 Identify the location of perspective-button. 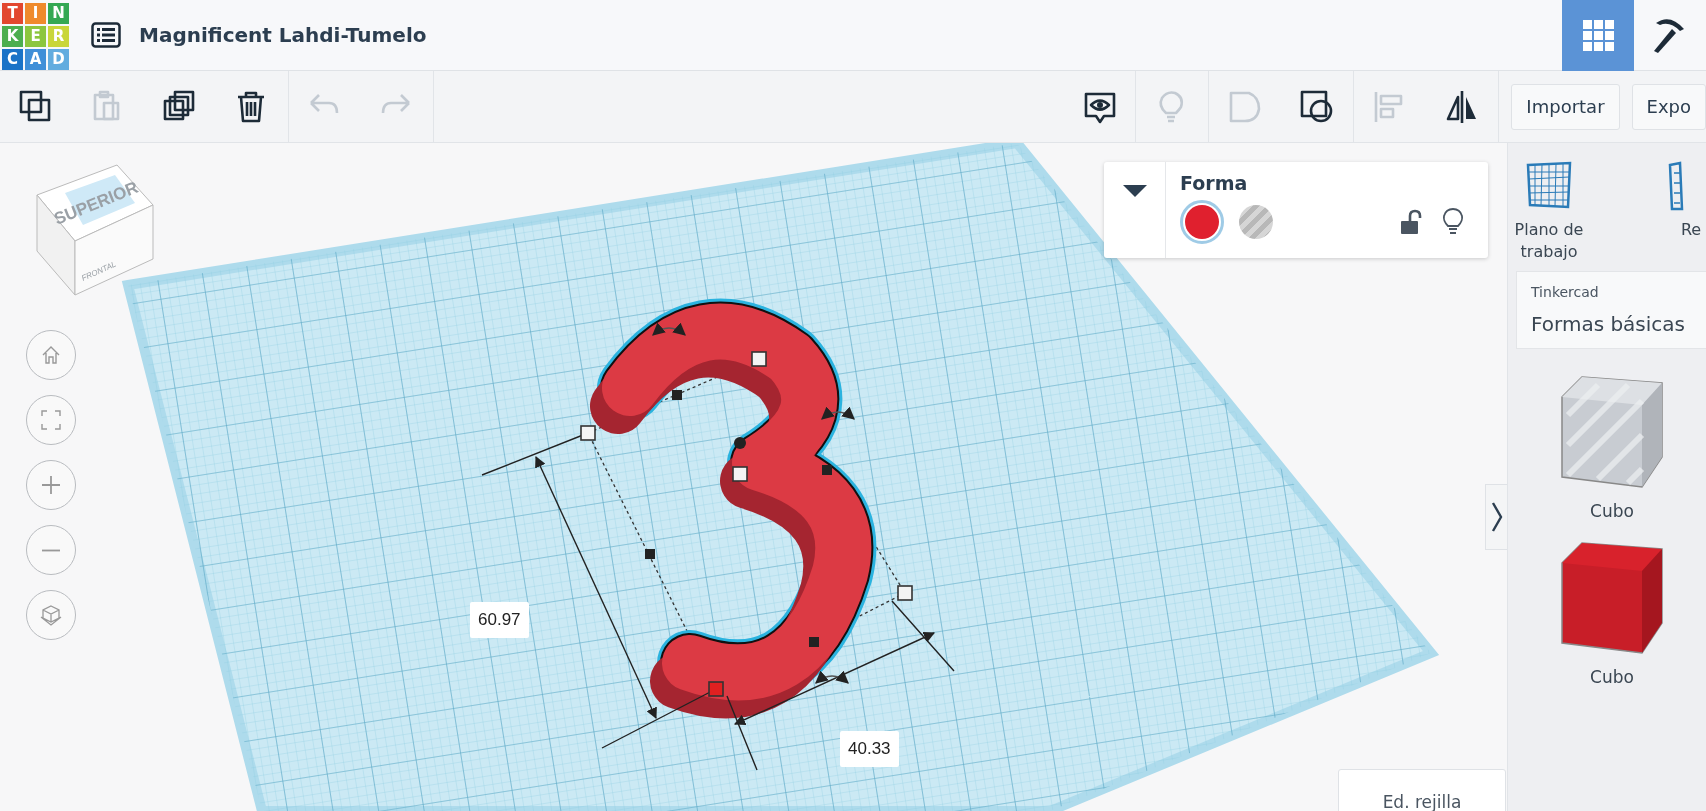
(51, 615).